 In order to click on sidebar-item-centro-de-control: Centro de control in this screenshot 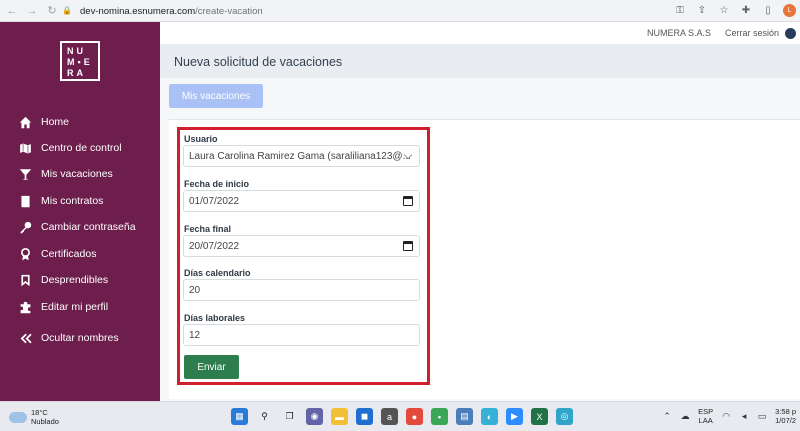, I will do `click(80, 148)`.